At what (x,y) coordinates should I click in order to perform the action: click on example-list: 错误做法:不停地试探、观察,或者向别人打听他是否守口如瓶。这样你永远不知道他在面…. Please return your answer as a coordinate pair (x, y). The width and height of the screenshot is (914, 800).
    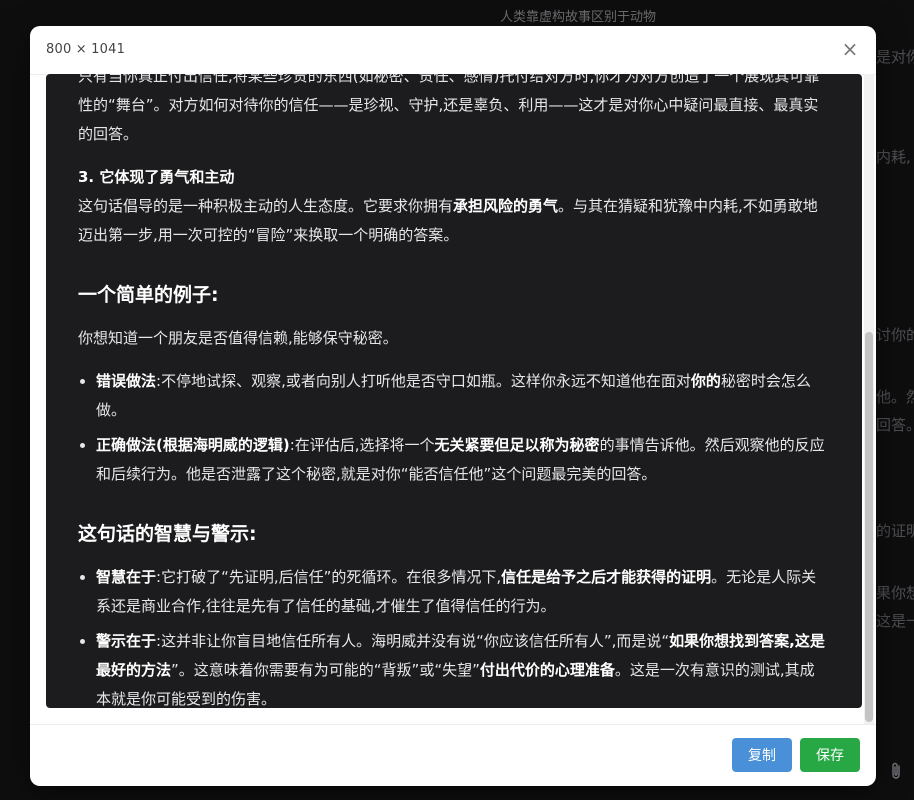
    Looking at the image, I should click on (452, 428).